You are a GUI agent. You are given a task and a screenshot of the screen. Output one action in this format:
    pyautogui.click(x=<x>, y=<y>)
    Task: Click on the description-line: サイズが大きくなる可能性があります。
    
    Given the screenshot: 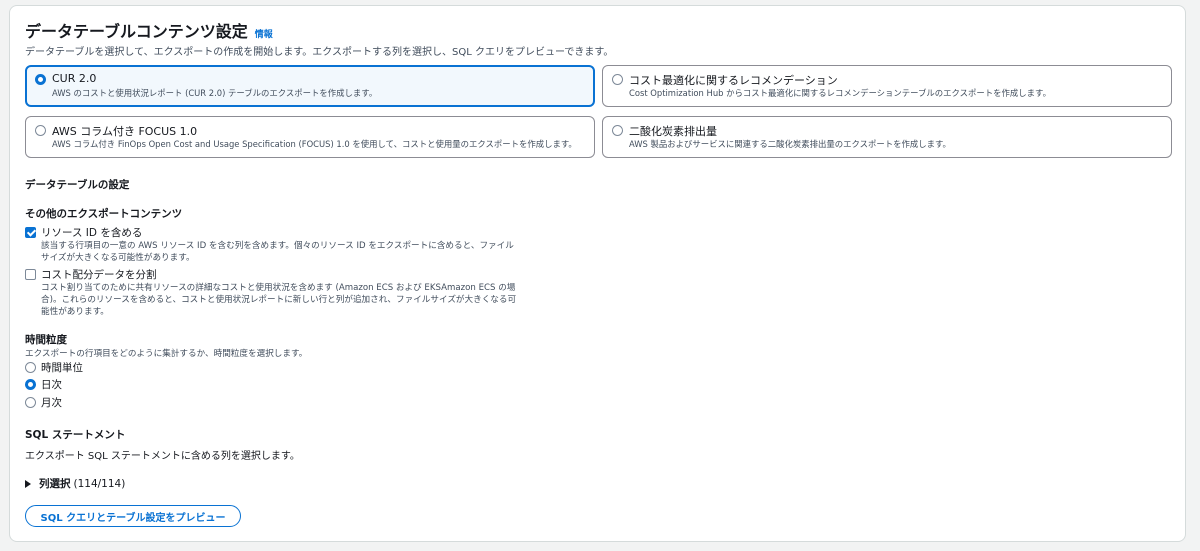 What is the action you would take?
    pyautogui.click(x=118, y=258)
    